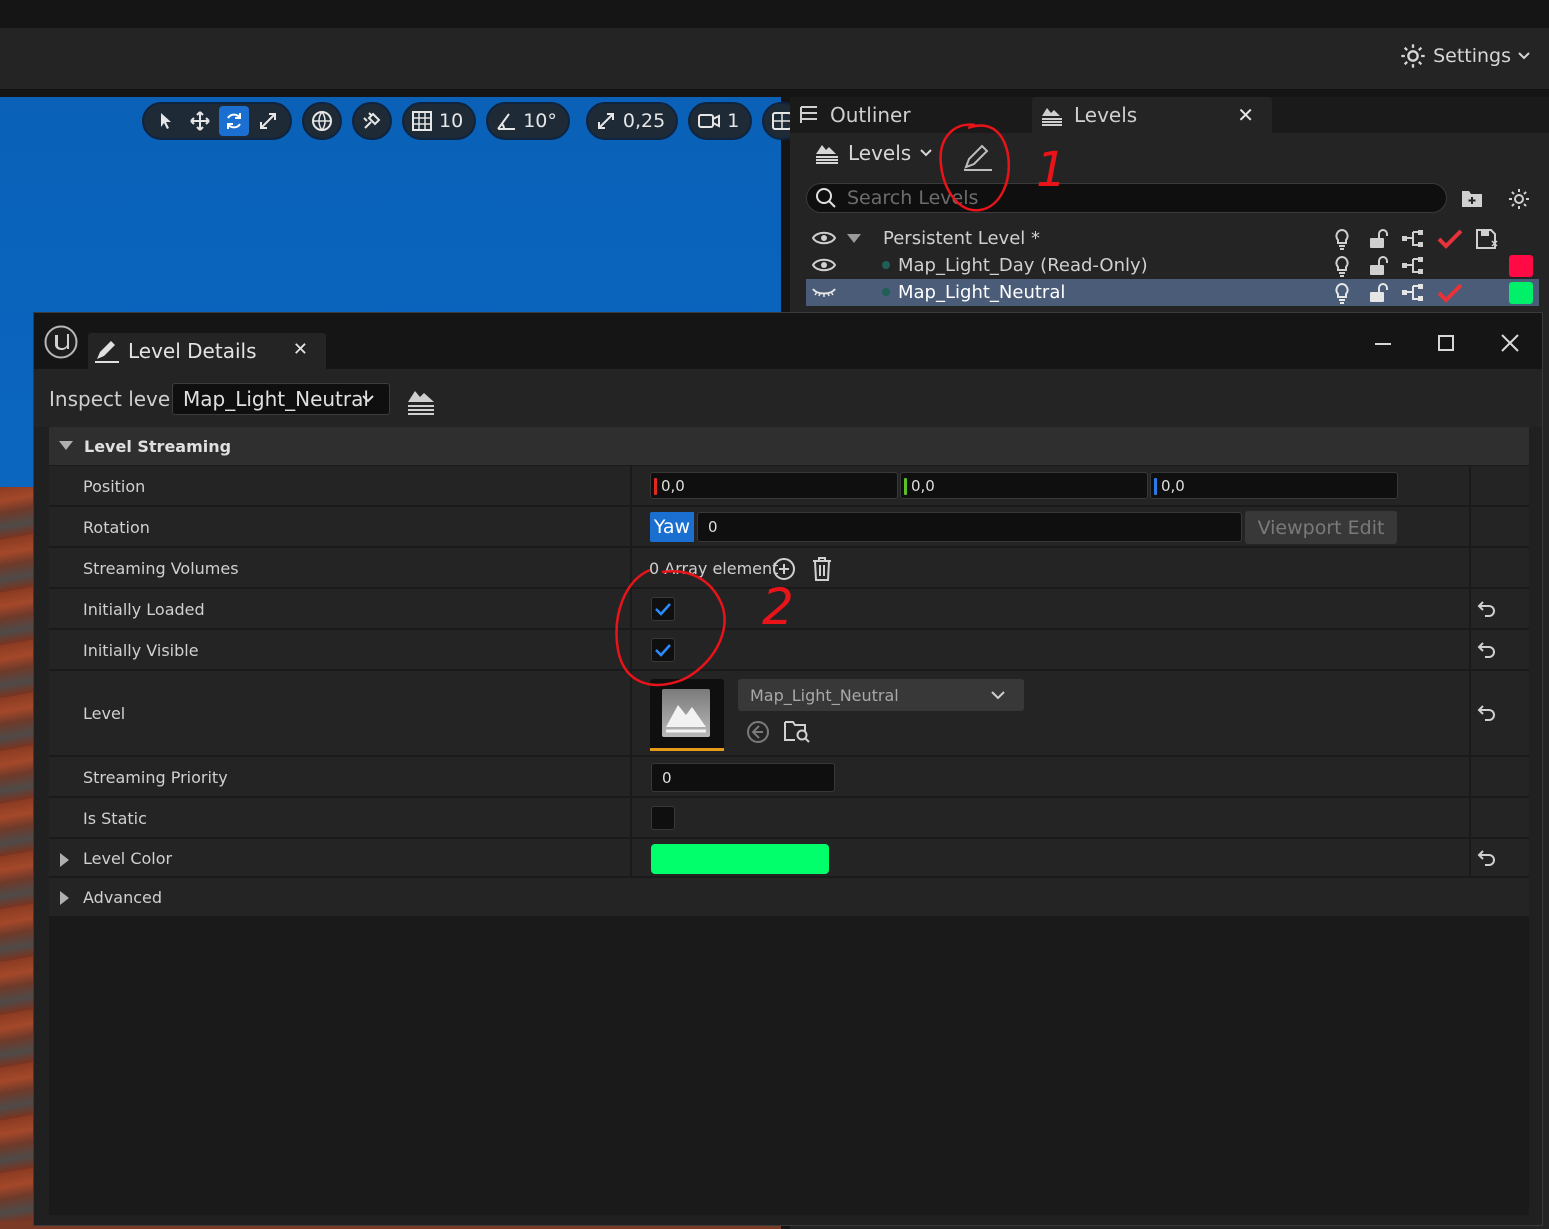 This screenshot has height=1229, width=1549. Describe the element at coordinates (506, 121) in the screenshot. I see `angle-icon` at that location.